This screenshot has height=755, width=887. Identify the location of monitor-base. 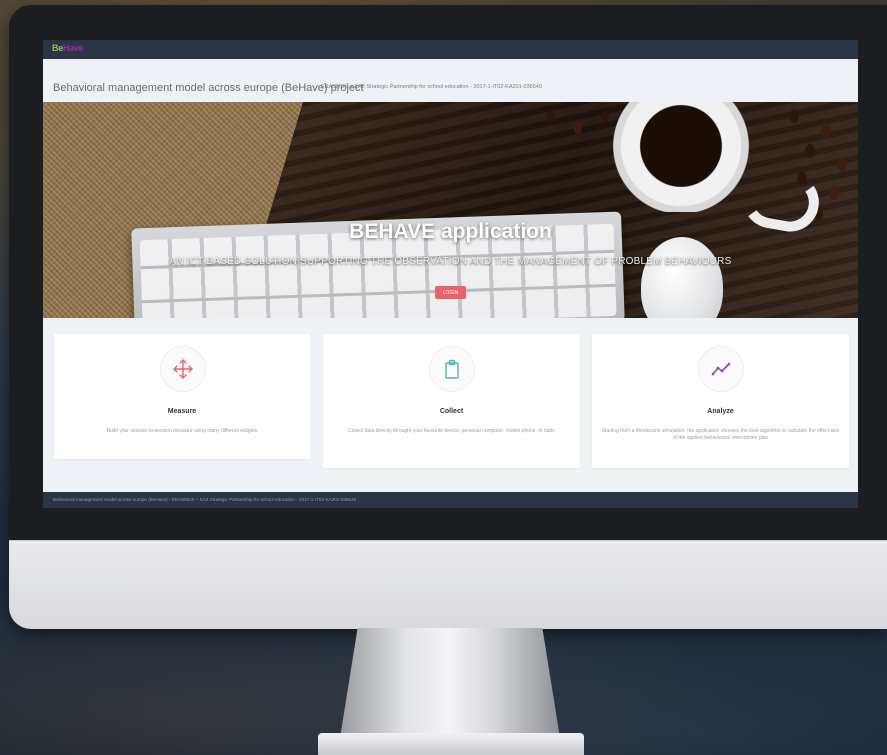
(451, 744).